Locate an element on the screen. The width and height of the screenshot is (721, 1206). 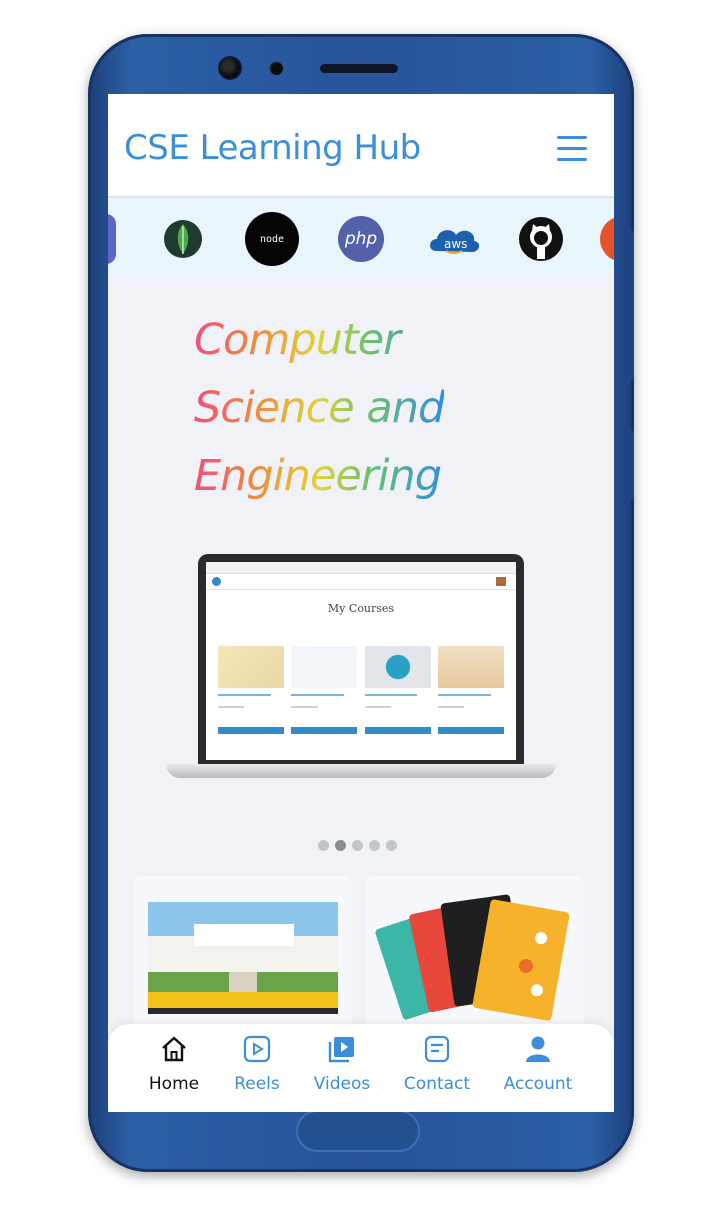
nav-contact: Contact is located at coordinates (437, 1070).